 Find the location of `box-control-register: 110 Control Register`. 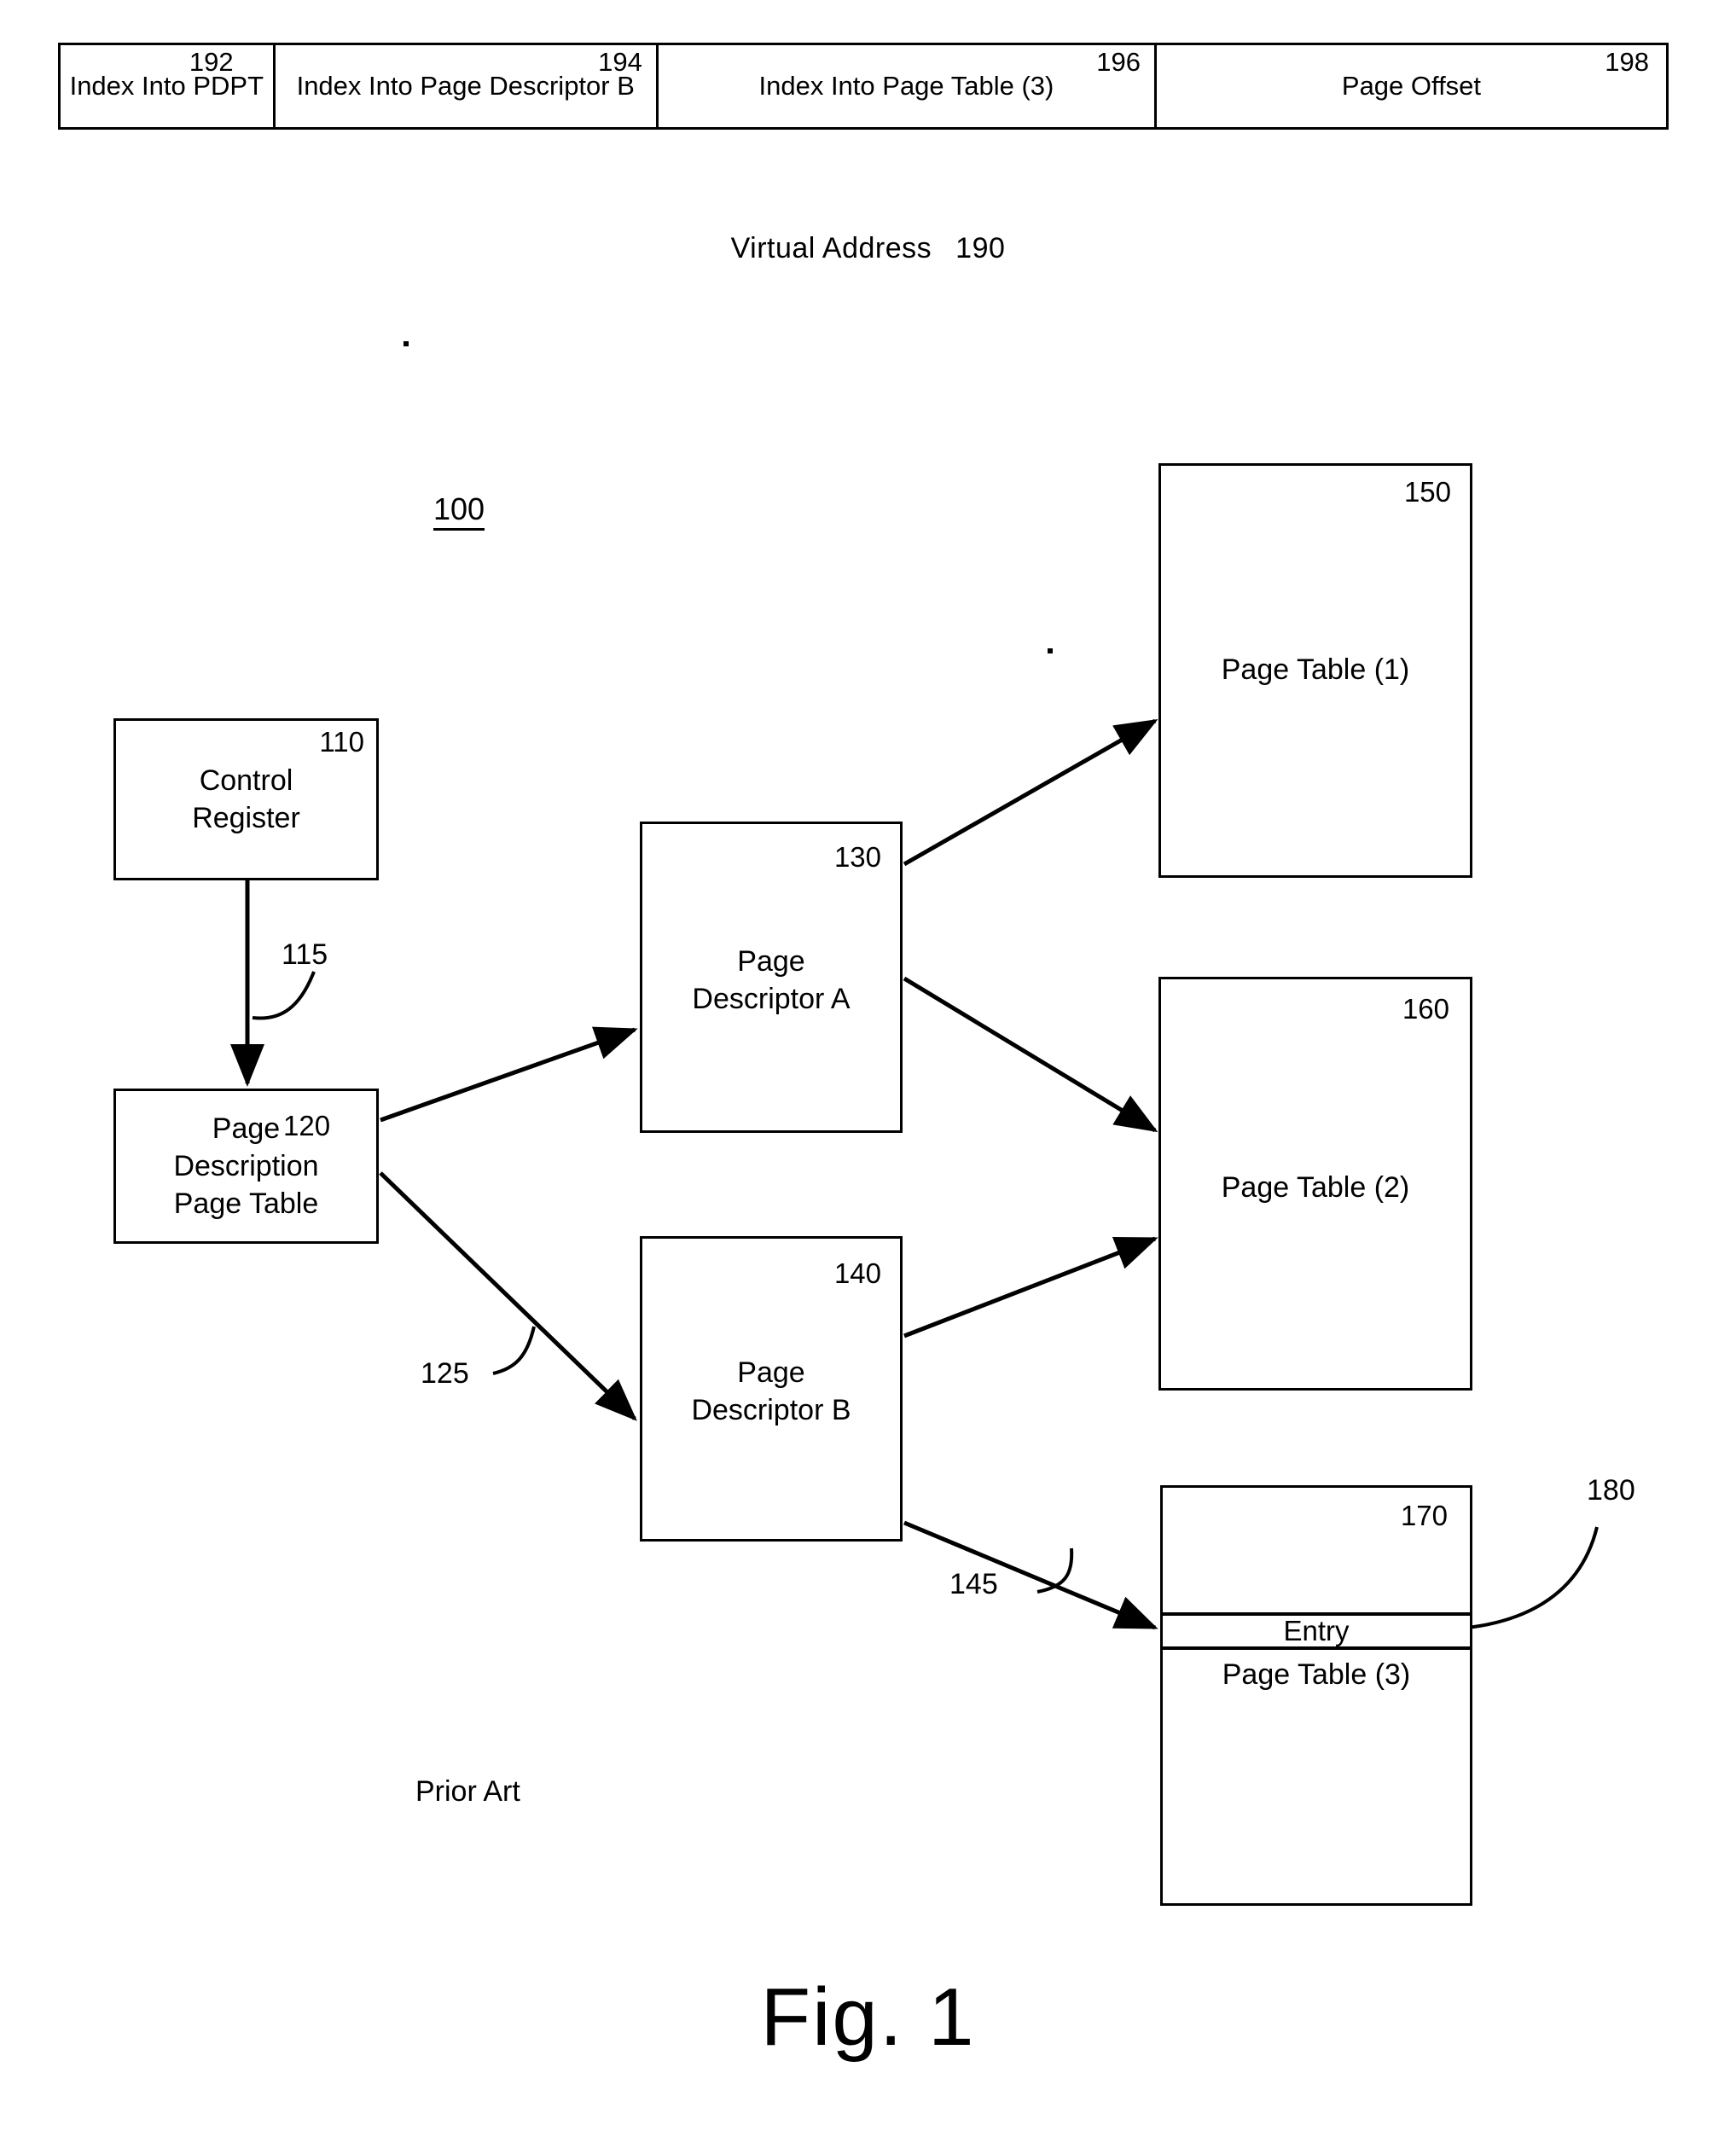

box-control-register: 110 Control Register is located at coordinates (246, 799).